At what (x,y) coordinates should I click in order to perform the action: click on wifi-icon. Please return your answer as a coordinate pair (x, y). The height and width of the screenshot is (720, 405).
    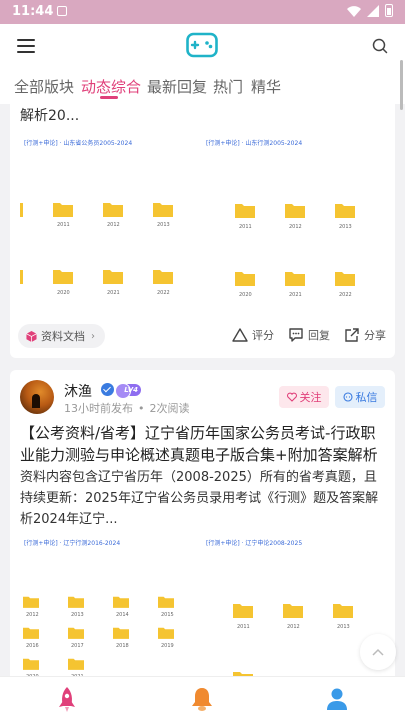
    Looking at the image, I should click on (354, 11).